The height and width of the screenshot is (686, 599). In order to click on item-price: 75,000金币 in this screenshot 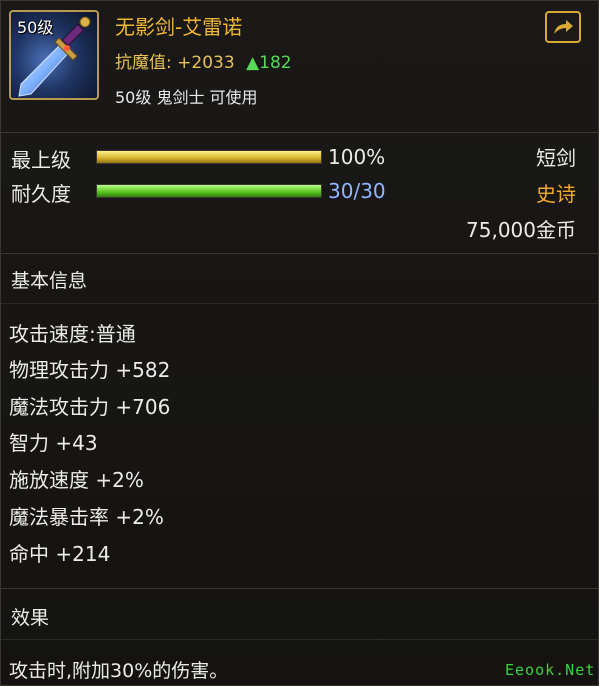, I will do `click(521, 230)`.